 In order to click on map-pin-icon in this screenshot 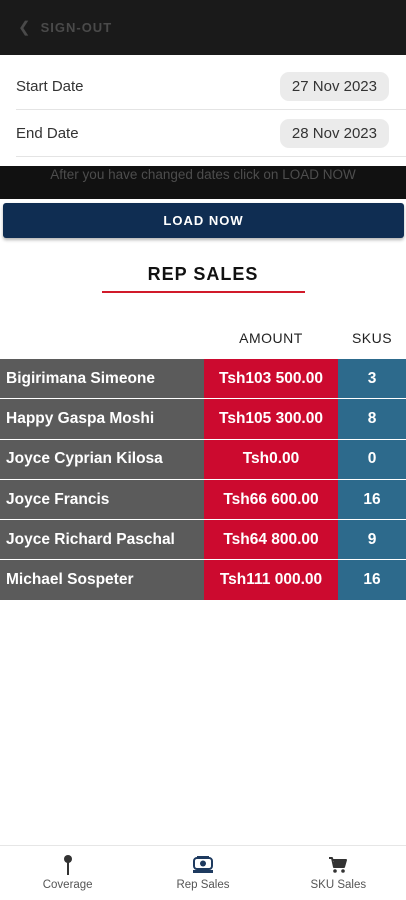, I will do `click(68, 865)`.